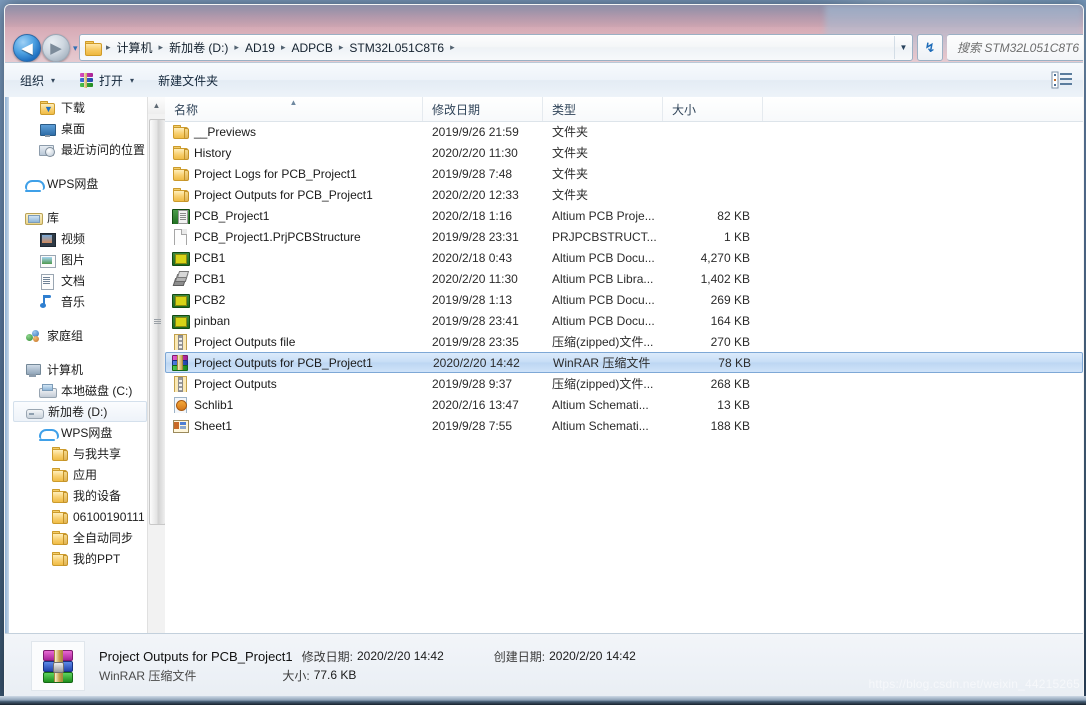  What do you see at coordinates (725, 278) in the screenshot?
I see `cell-size: 1,402 KB` at bounding box center [725, 278].